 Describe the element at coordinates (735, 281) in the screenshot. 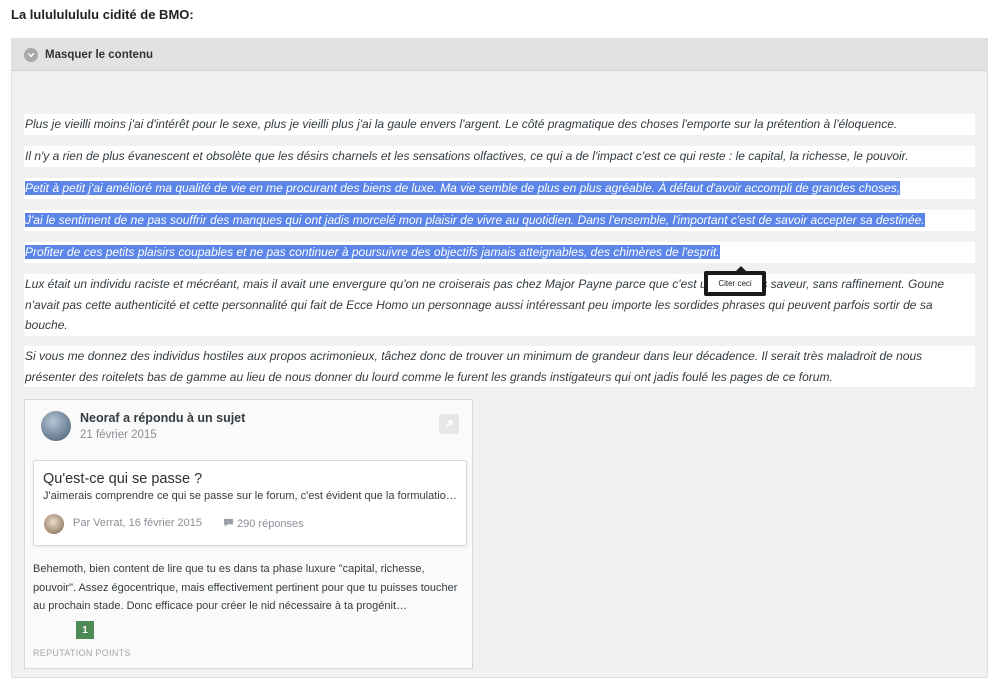

I see `quote-selection-button: Citer ceci` at that location.